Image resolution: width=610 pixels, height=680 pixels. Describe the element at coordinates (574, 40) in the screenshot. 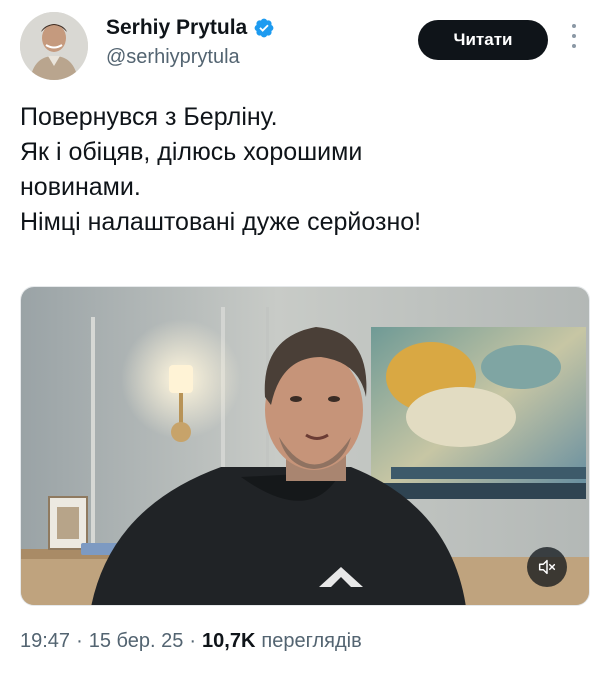

I see `more-options-icon` at that location.